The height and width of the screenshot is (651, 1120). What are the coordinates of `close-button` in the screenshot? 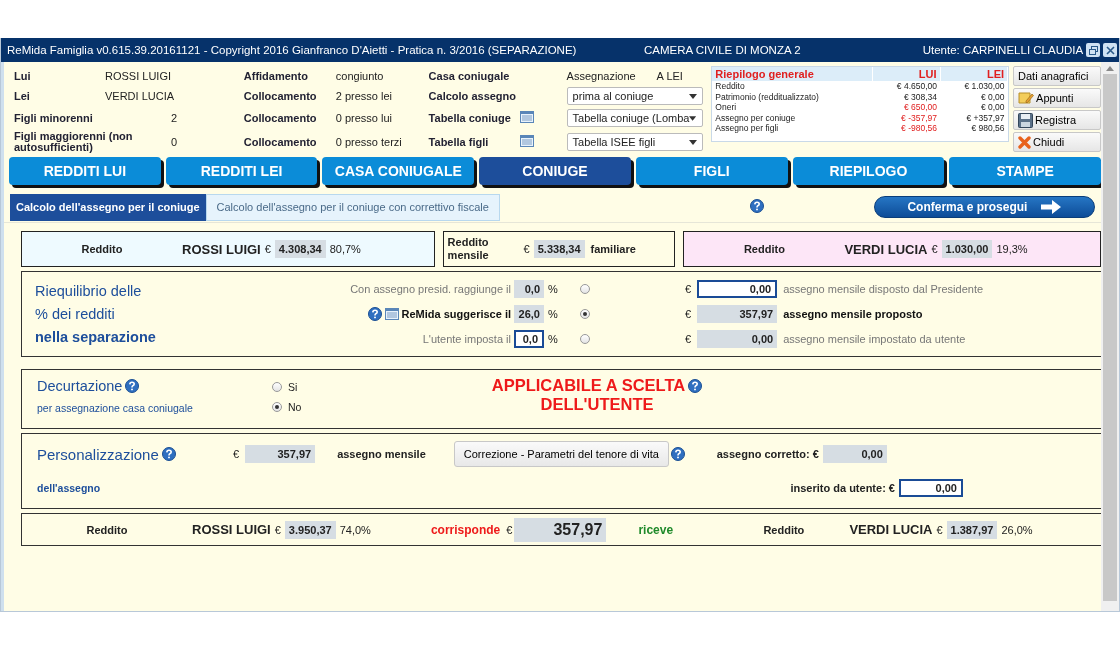 It's located at (1110, 50).